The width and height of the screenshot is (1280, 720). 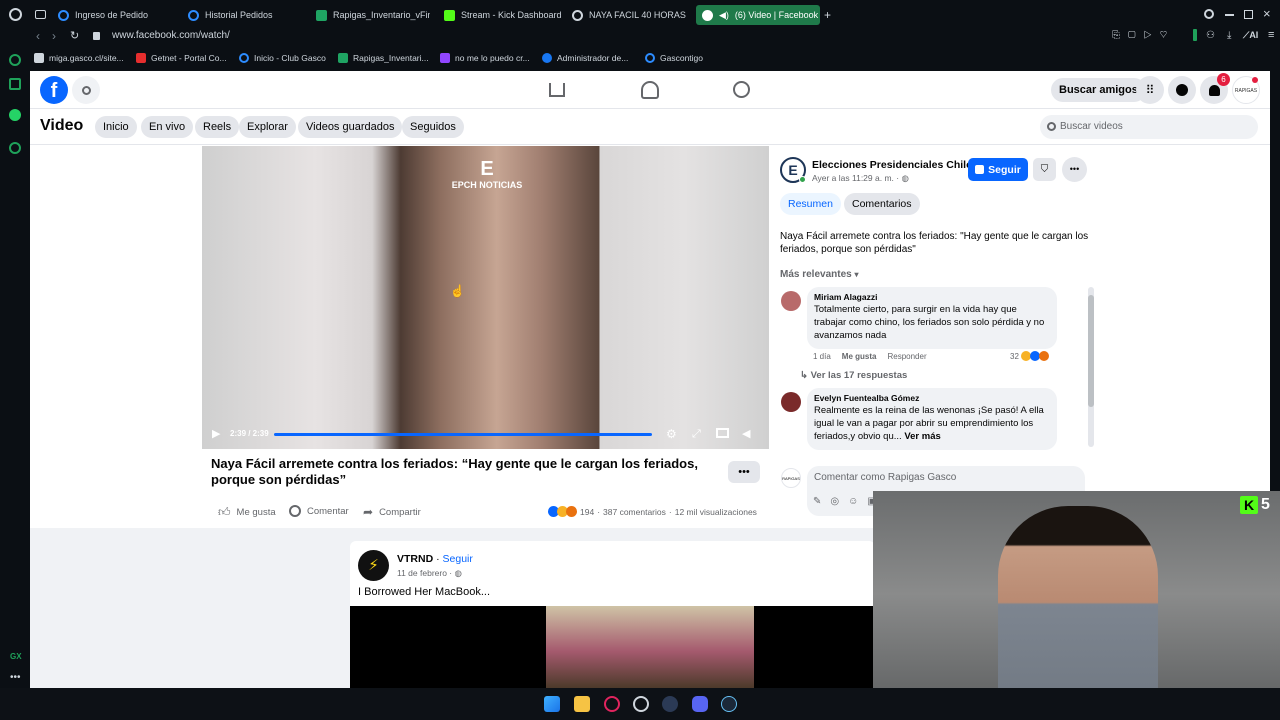 What do you see at coordinates (998, 169) in the screenshot?
I see `follow-button: Seguir` at bounding box center [998, 169].